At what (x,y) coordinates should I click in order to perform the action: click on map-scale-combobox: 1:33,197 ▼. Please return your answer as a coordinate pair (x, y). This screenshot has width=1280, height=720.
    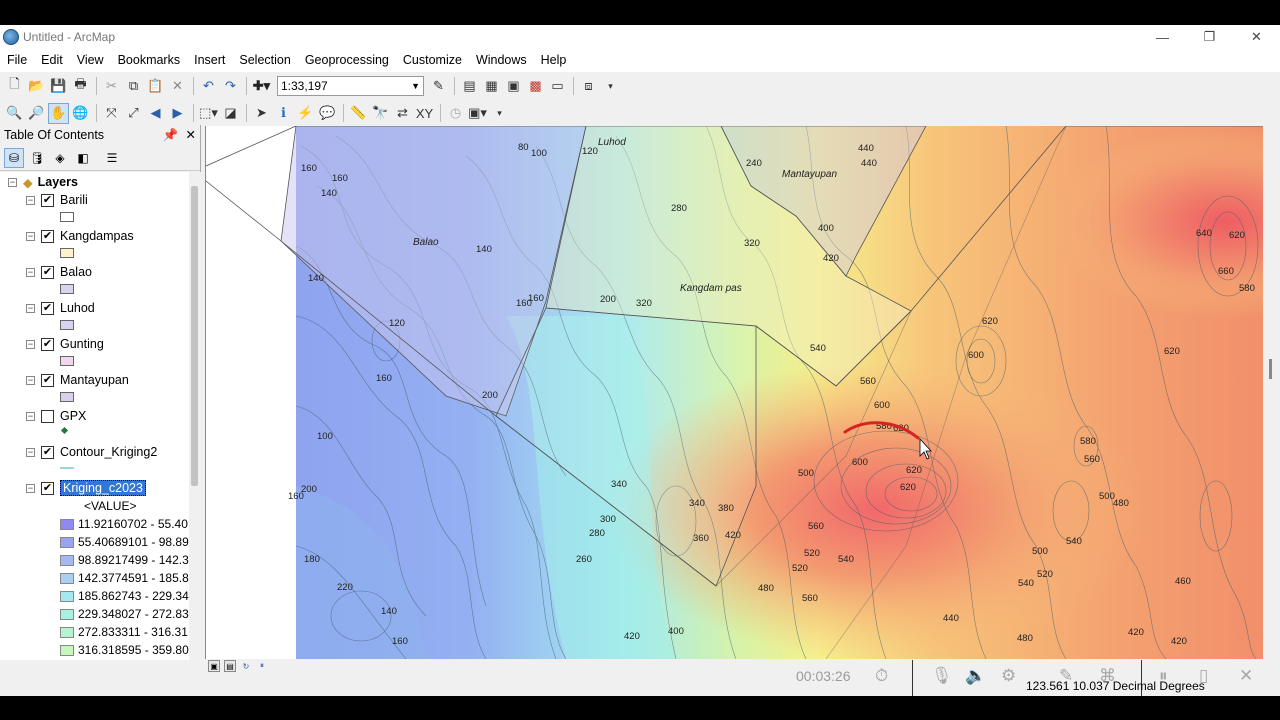
    Looking at the image, I should click on (350, 86).